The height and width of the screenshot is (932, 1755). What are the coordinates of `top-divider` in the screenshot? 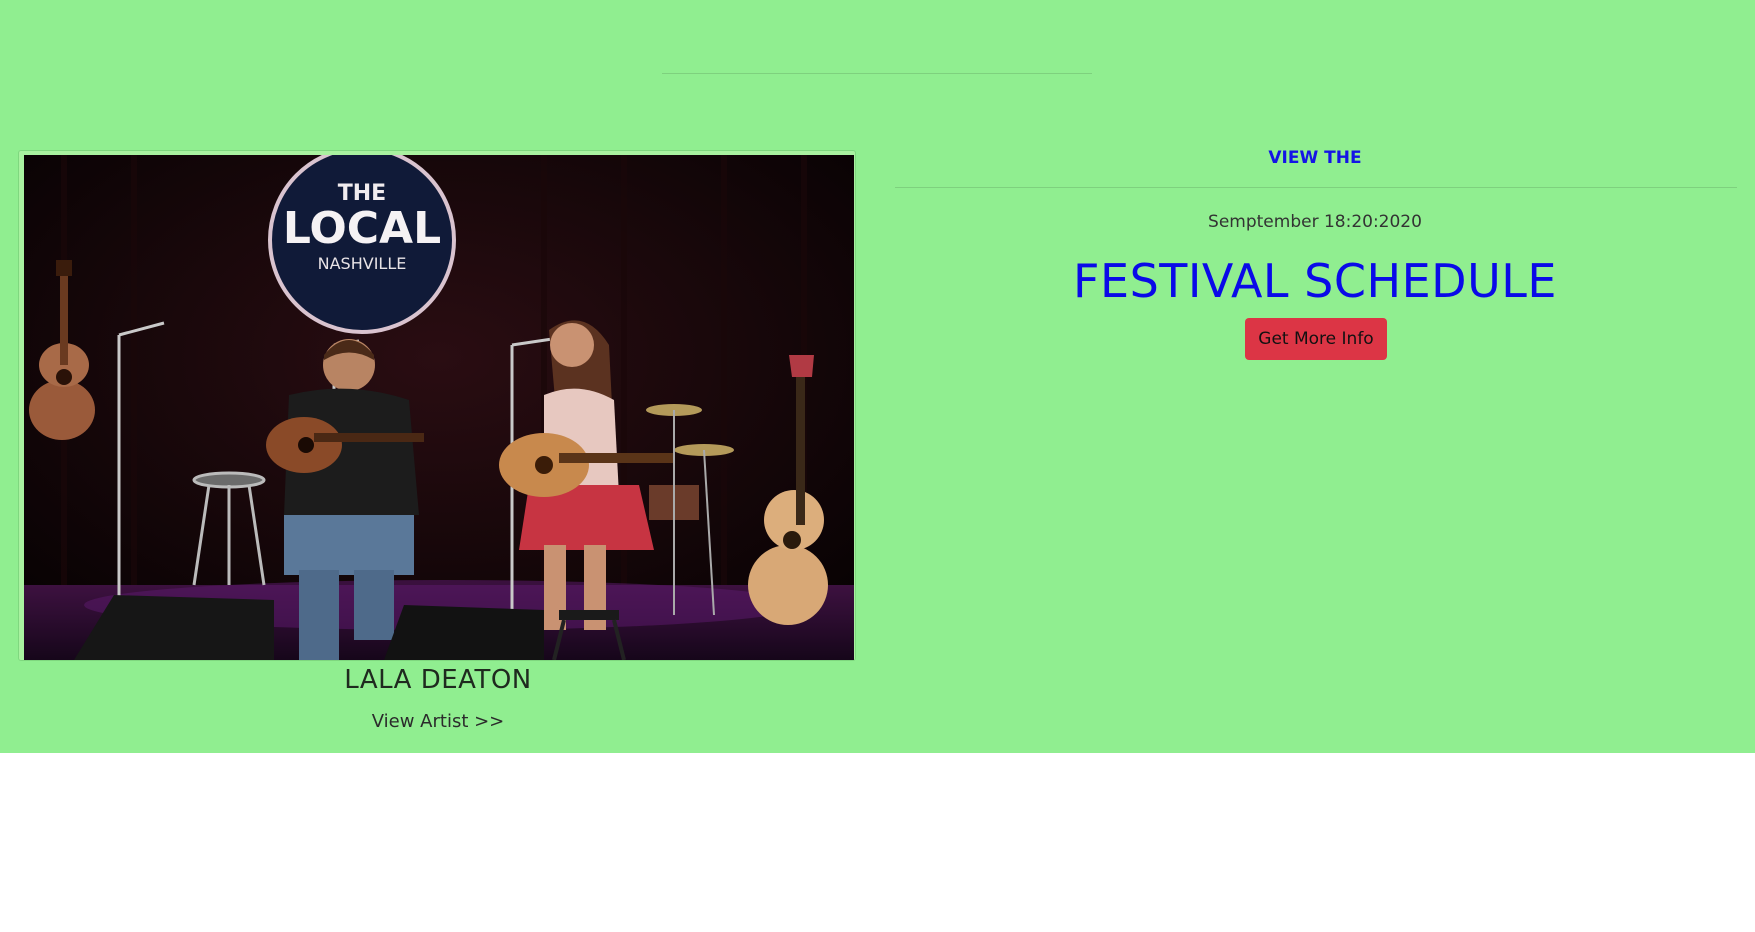 It's located at (877, 73).